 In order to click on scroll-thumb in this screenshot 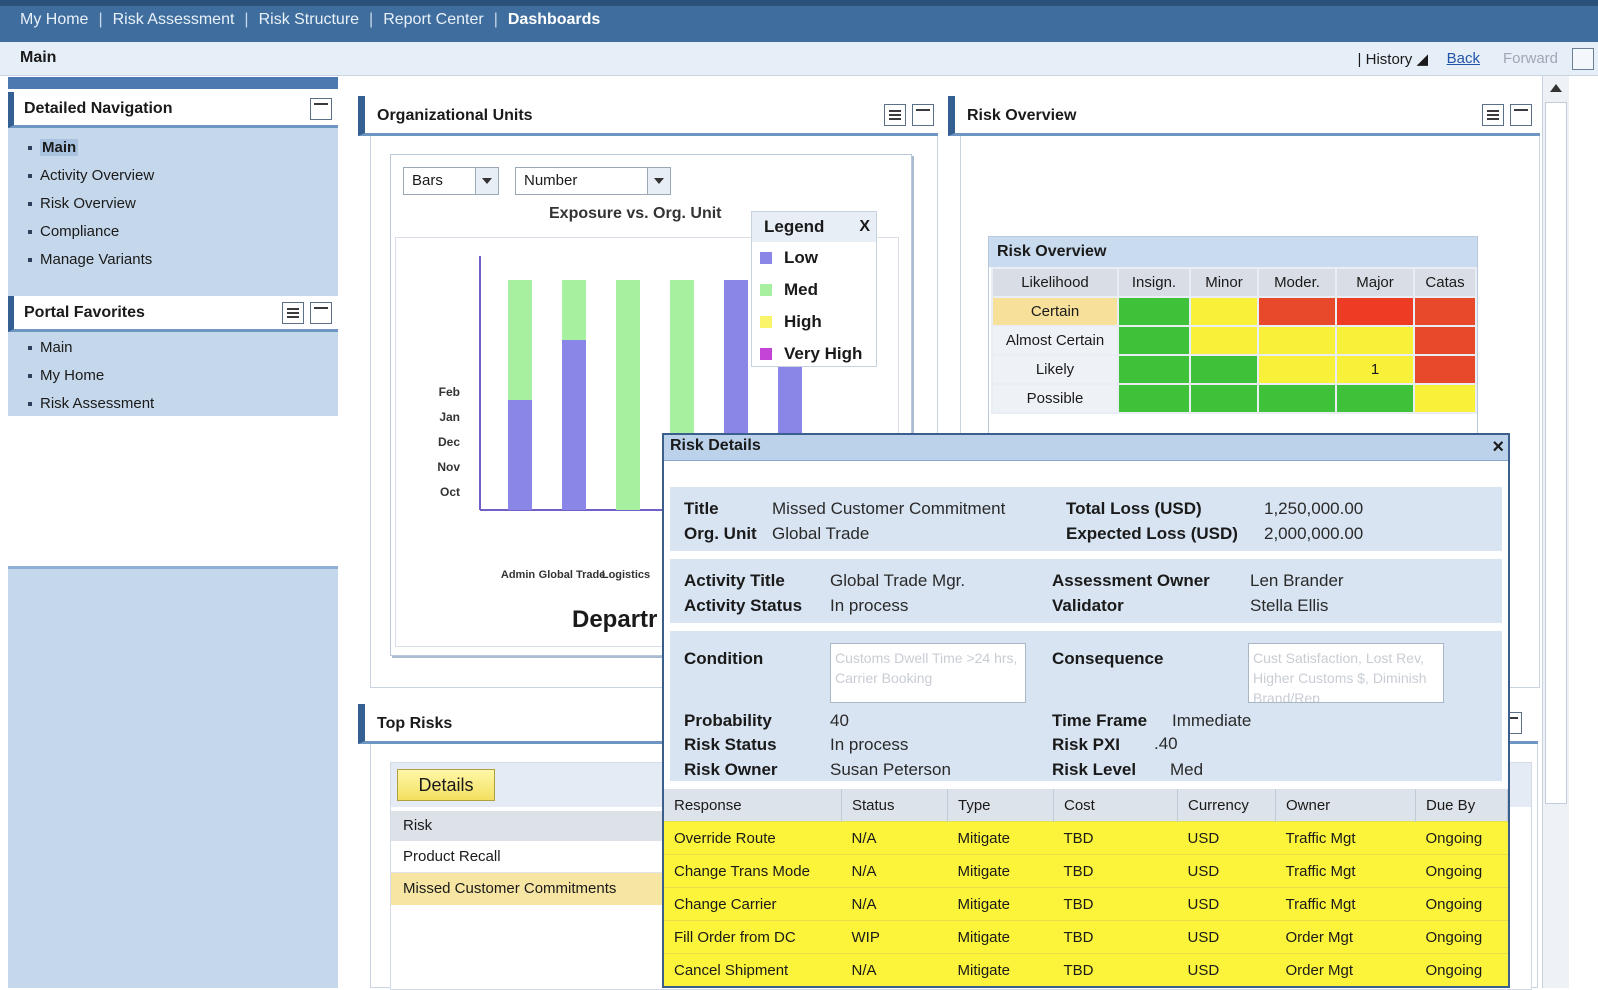, I will do `click(1556, 453)`.